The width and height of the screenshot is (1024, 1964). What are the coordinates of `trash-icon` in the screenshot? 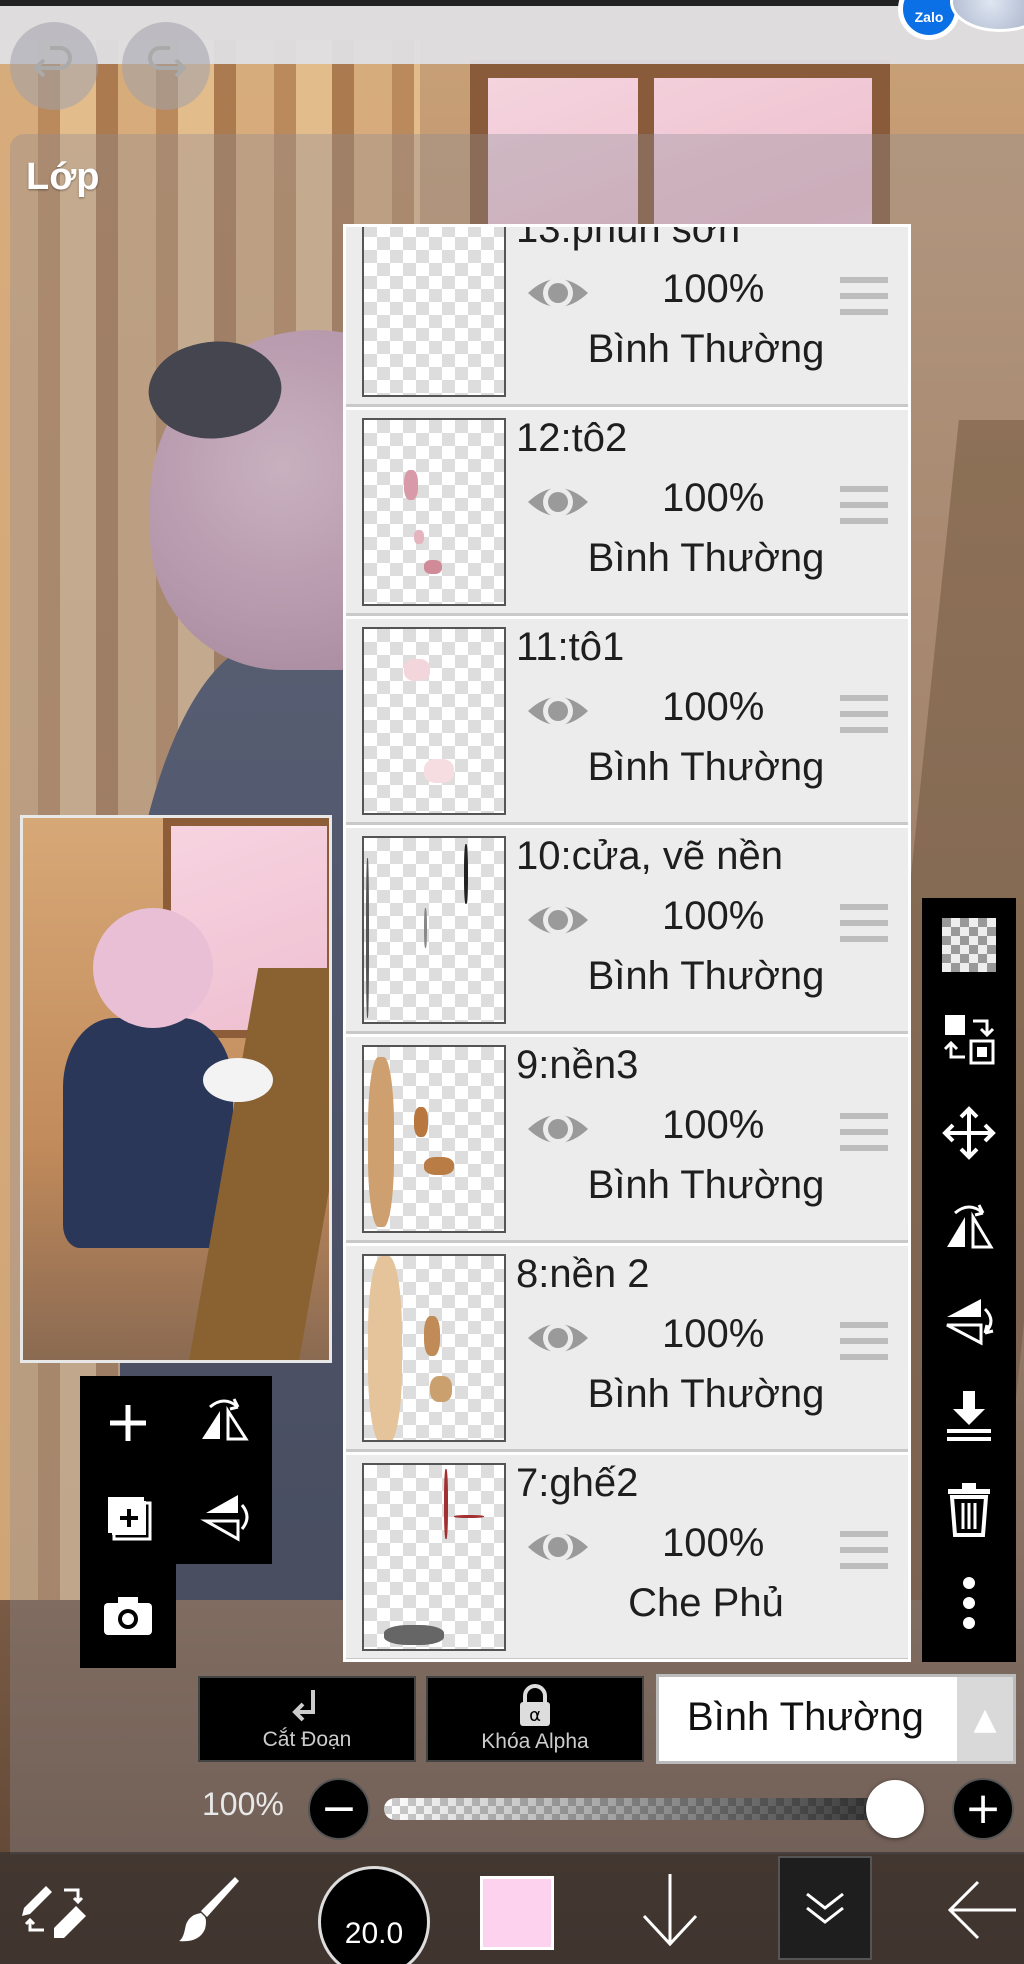 It's located at (969, 1510).